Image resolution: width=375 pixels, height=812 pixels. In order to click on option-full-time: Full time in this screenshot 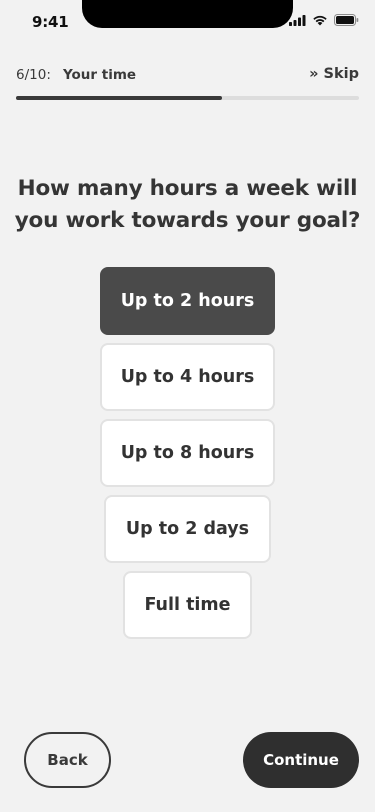, I will do `click(187, 605)`.